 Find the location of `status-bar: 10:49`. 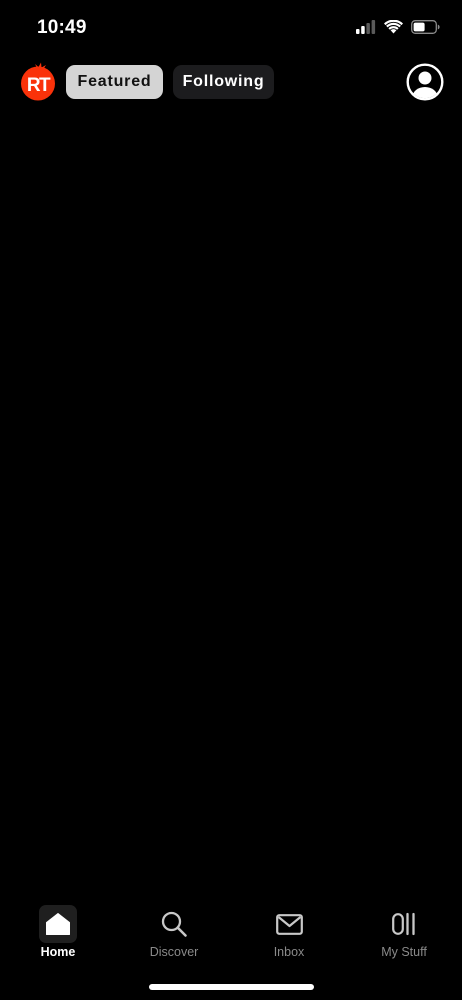

status-bar: 10:49 is located at coordinates (231, 29).